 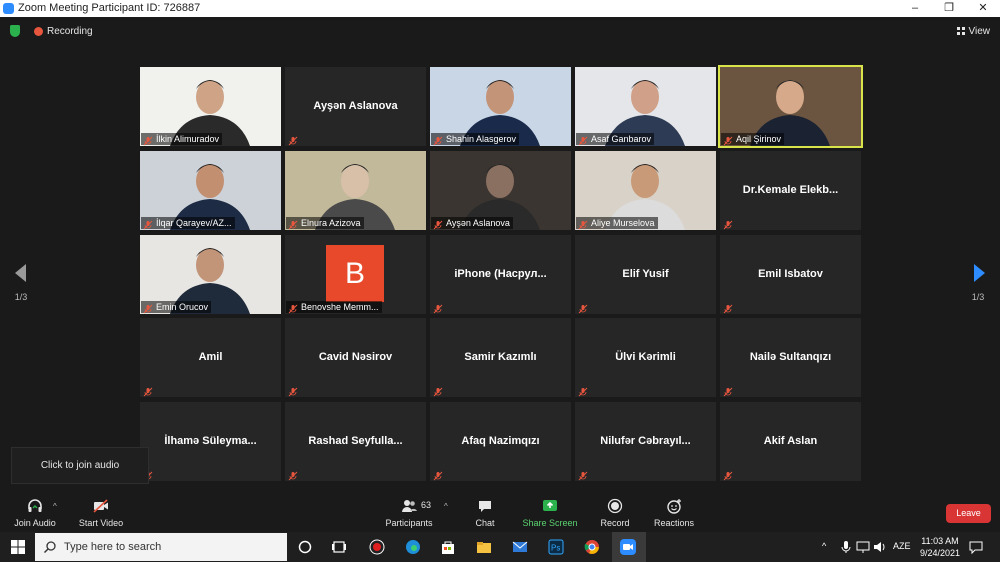 I want to click on taskbar-clock: 11:03 AM 9/24/2021, so click(x=940, y=547).